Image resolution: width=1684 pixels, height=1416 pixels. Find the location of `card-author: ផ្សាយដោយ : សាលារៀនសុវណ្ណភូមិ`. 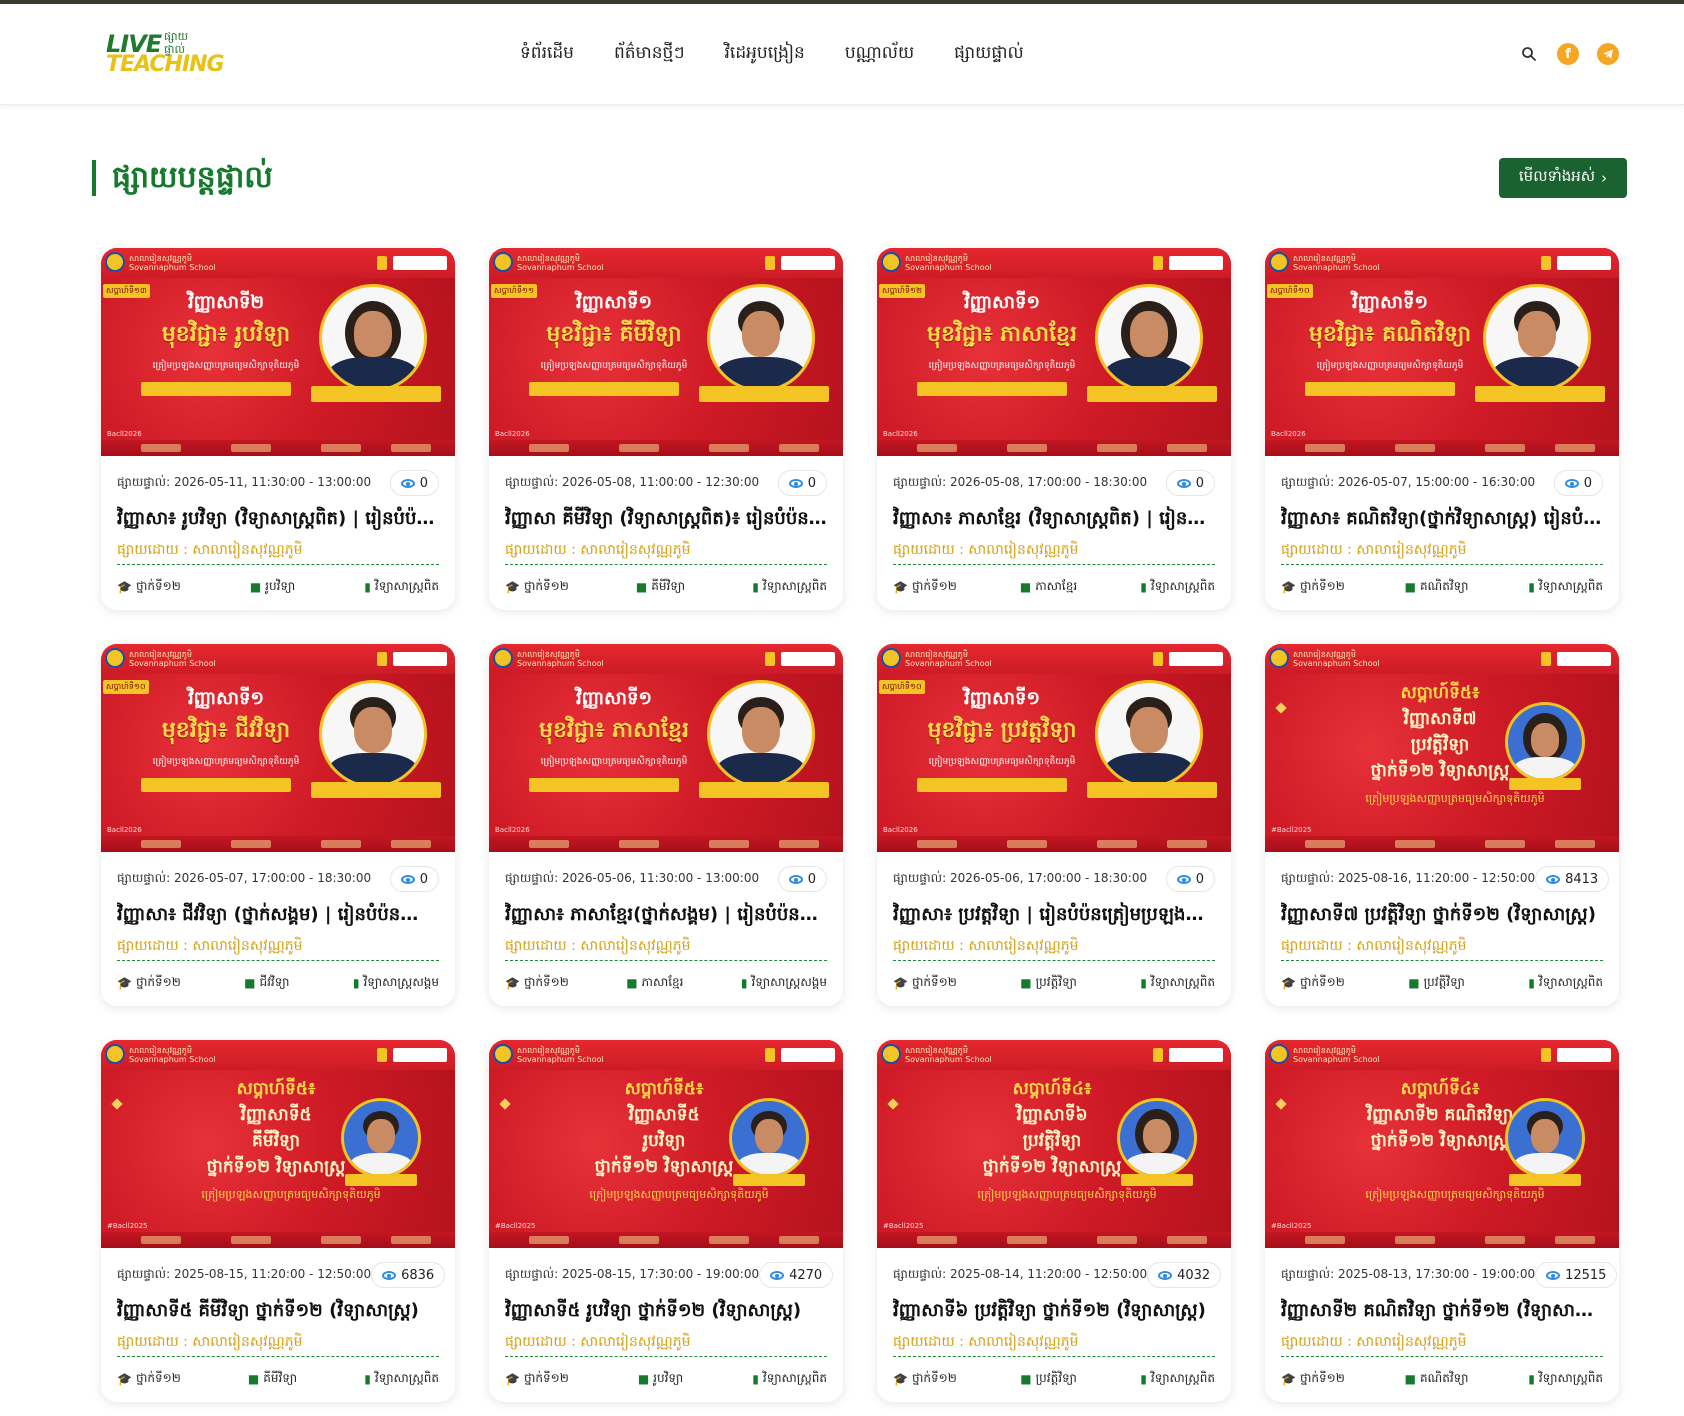

card-author: ផ្សាយដោយ : សាលារៀនសុវណ្ណភូមិ is located at coordinates (986, 946).